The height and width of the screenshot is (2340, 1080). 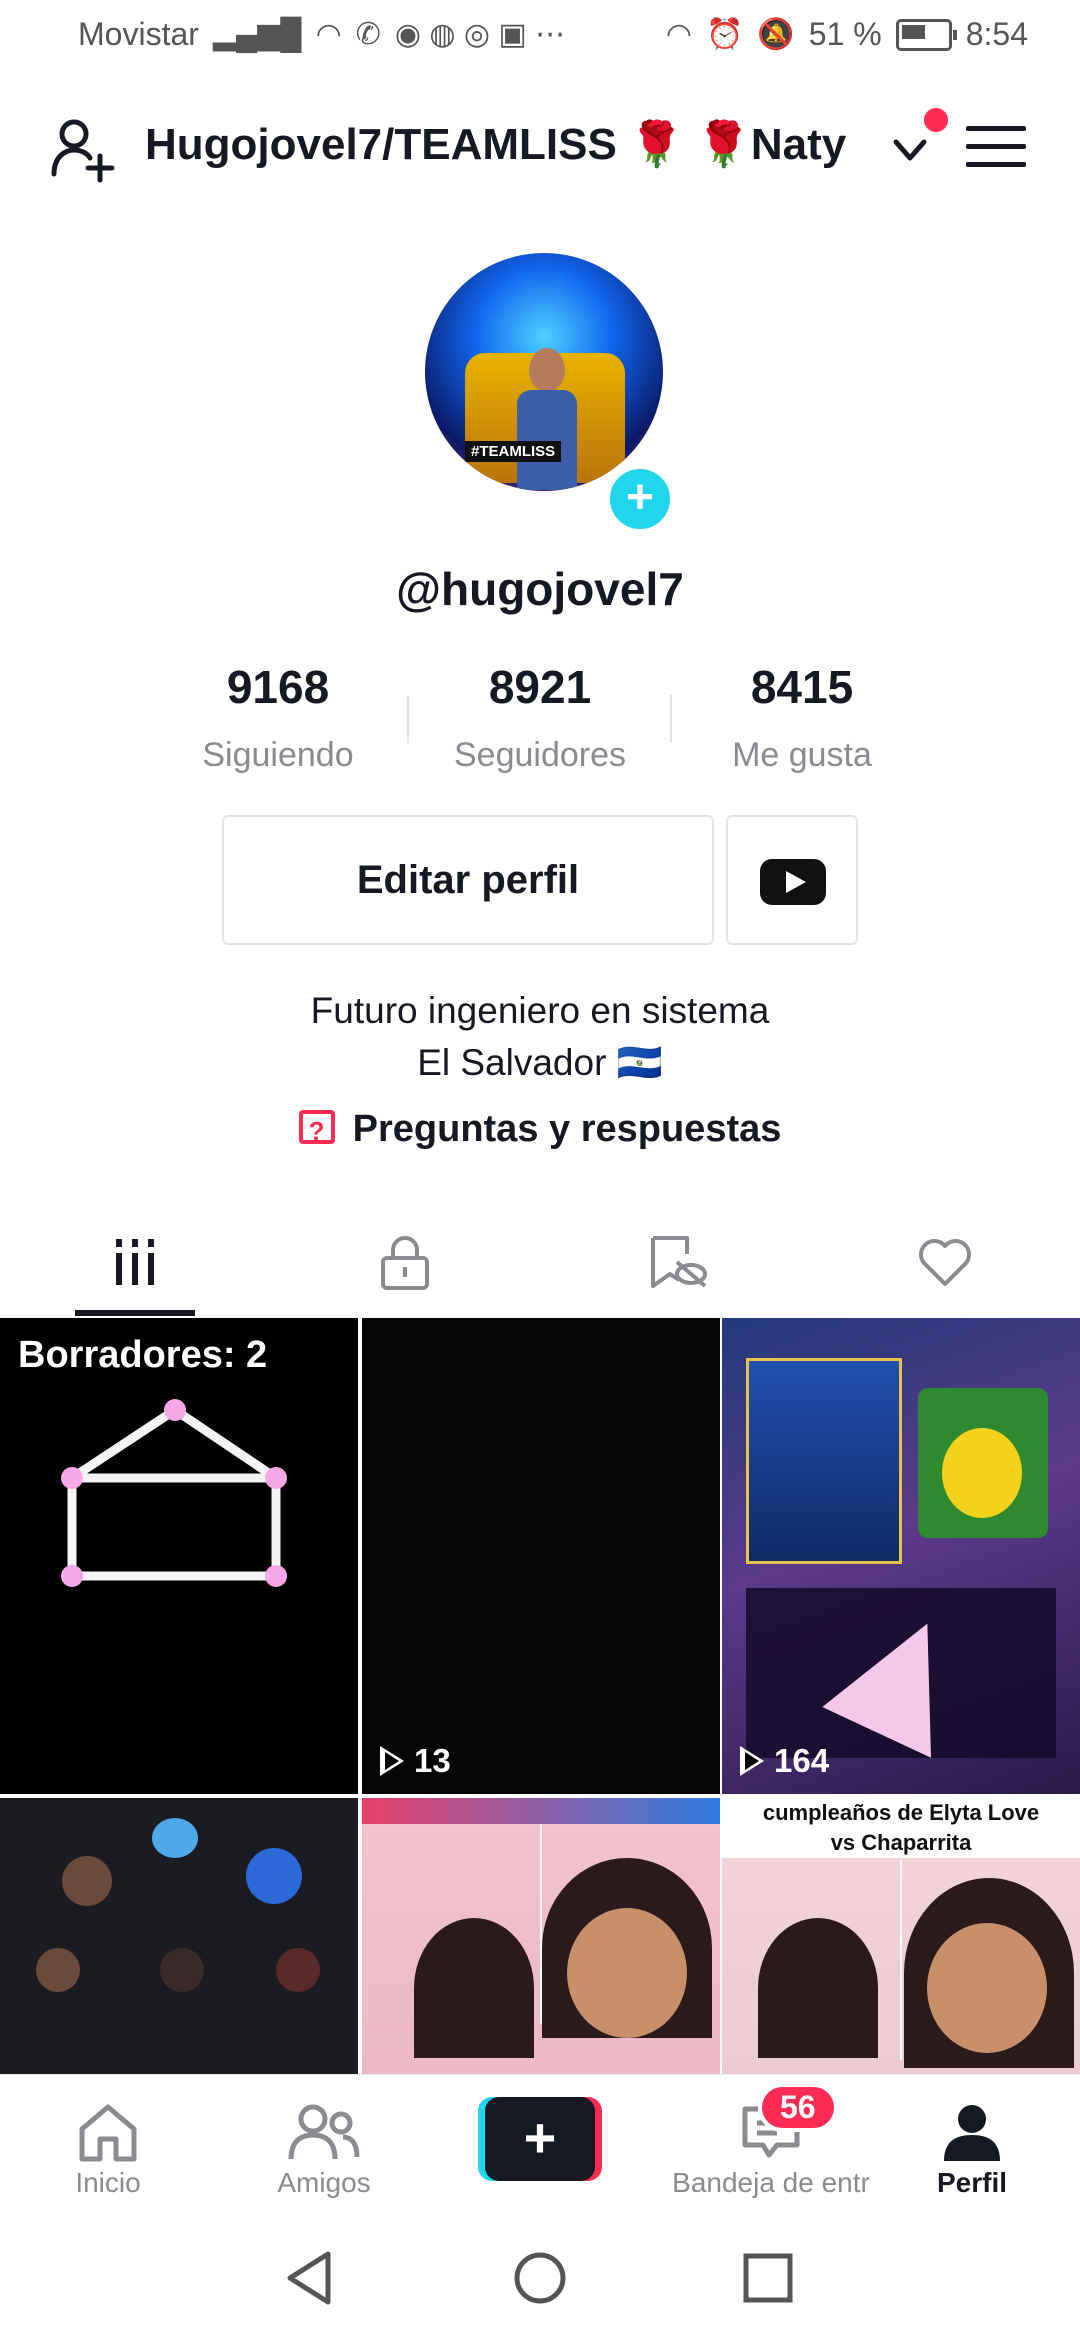 What do you see at coordinates (972, 2133) in the screenshot?
I see `profile-icon` at bounding box center [972, 2133].